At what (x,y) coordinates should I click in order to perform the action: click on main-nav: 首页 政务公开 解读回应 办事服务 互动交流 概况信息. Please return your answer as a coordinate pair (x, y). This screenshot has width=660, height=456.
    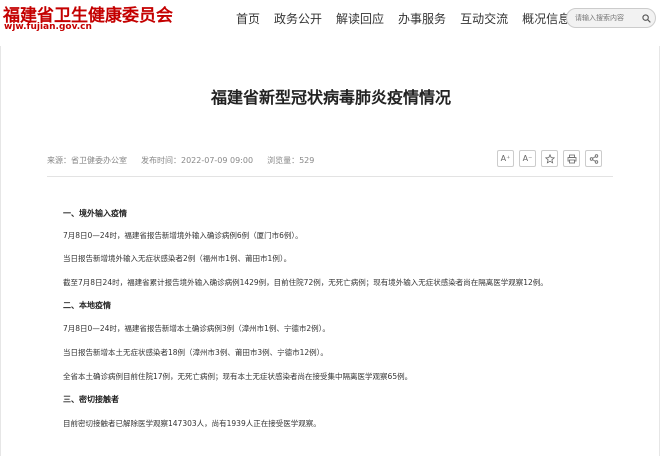
    Looking at the image, I should click on (410, 18).